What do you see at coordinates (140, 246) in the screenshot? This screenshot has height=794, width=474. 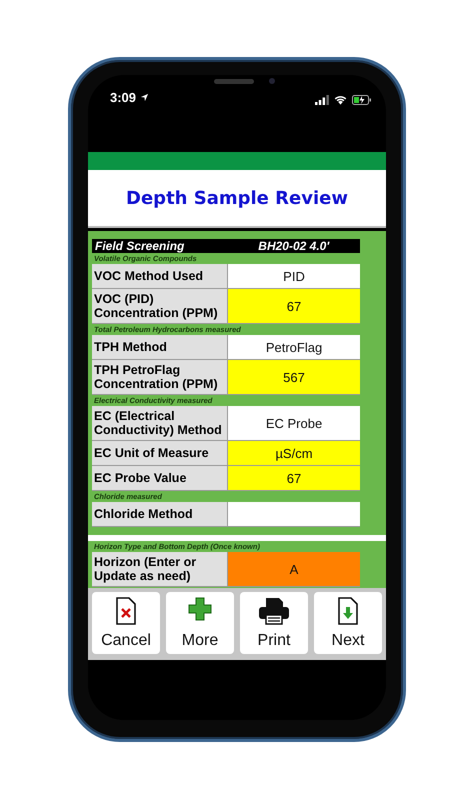 I see `section-title: Field Screening` at bounding box center [140, 246].